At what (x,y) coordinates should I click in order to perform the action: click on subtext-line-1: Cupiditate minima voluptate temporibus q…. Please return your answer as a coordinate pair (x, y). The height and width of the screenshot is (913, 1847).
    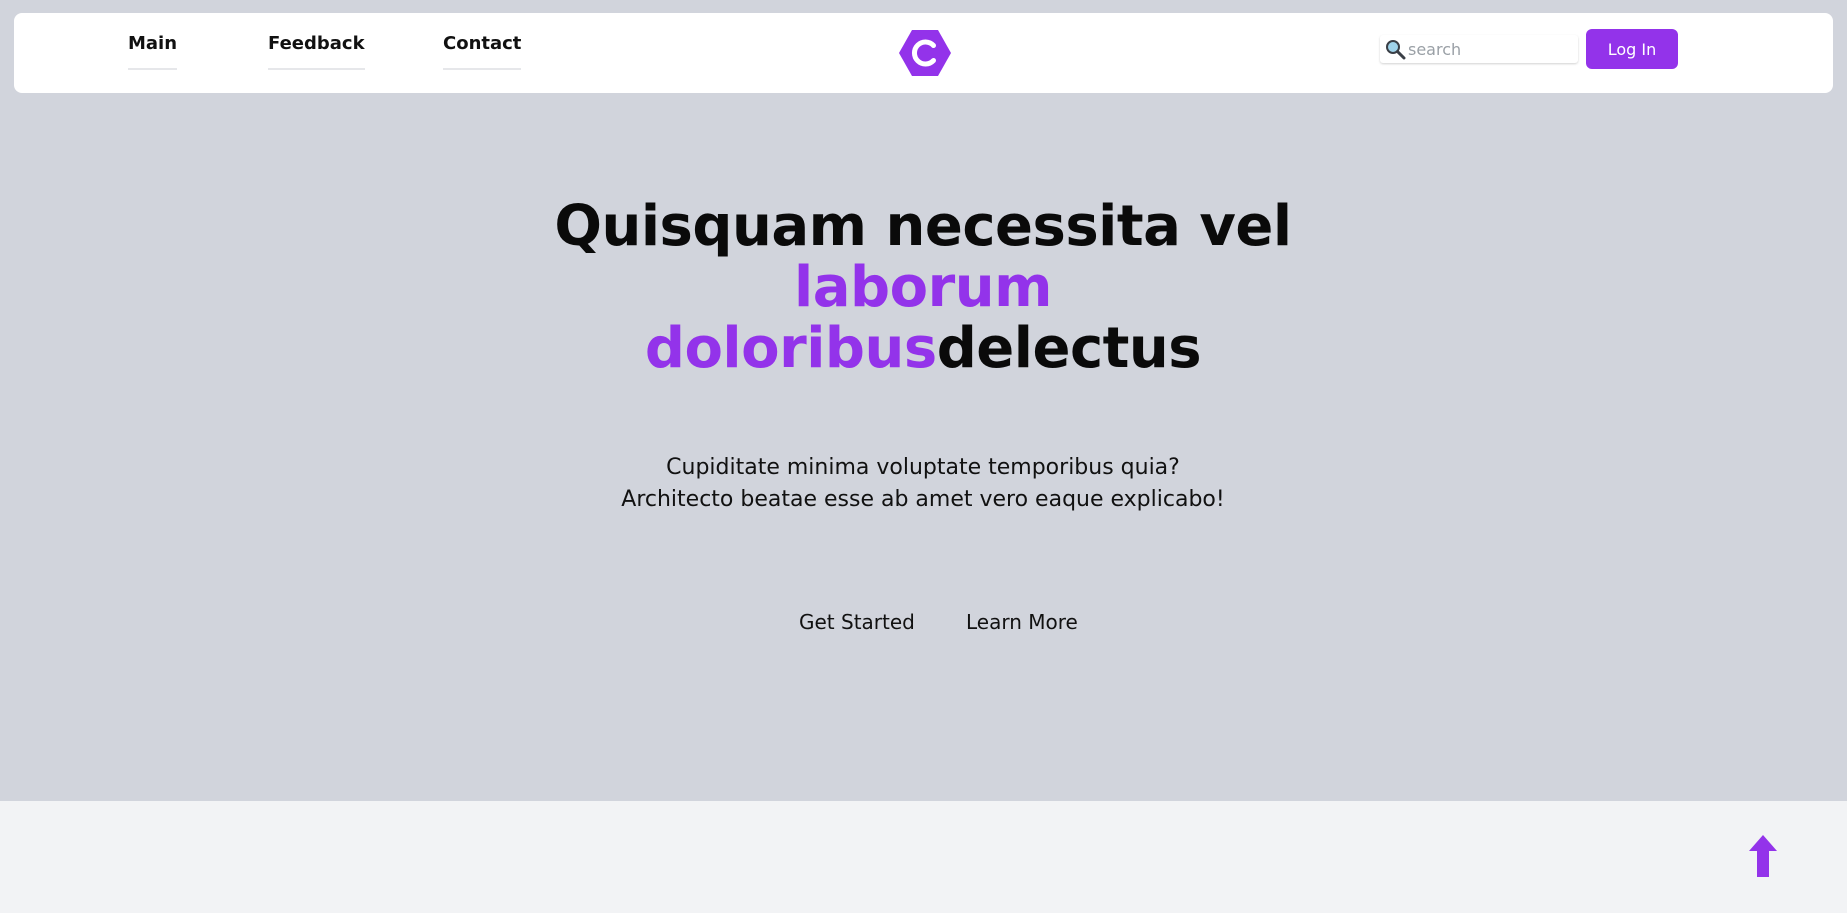
    Looking at the image, I should click on (923, 467).